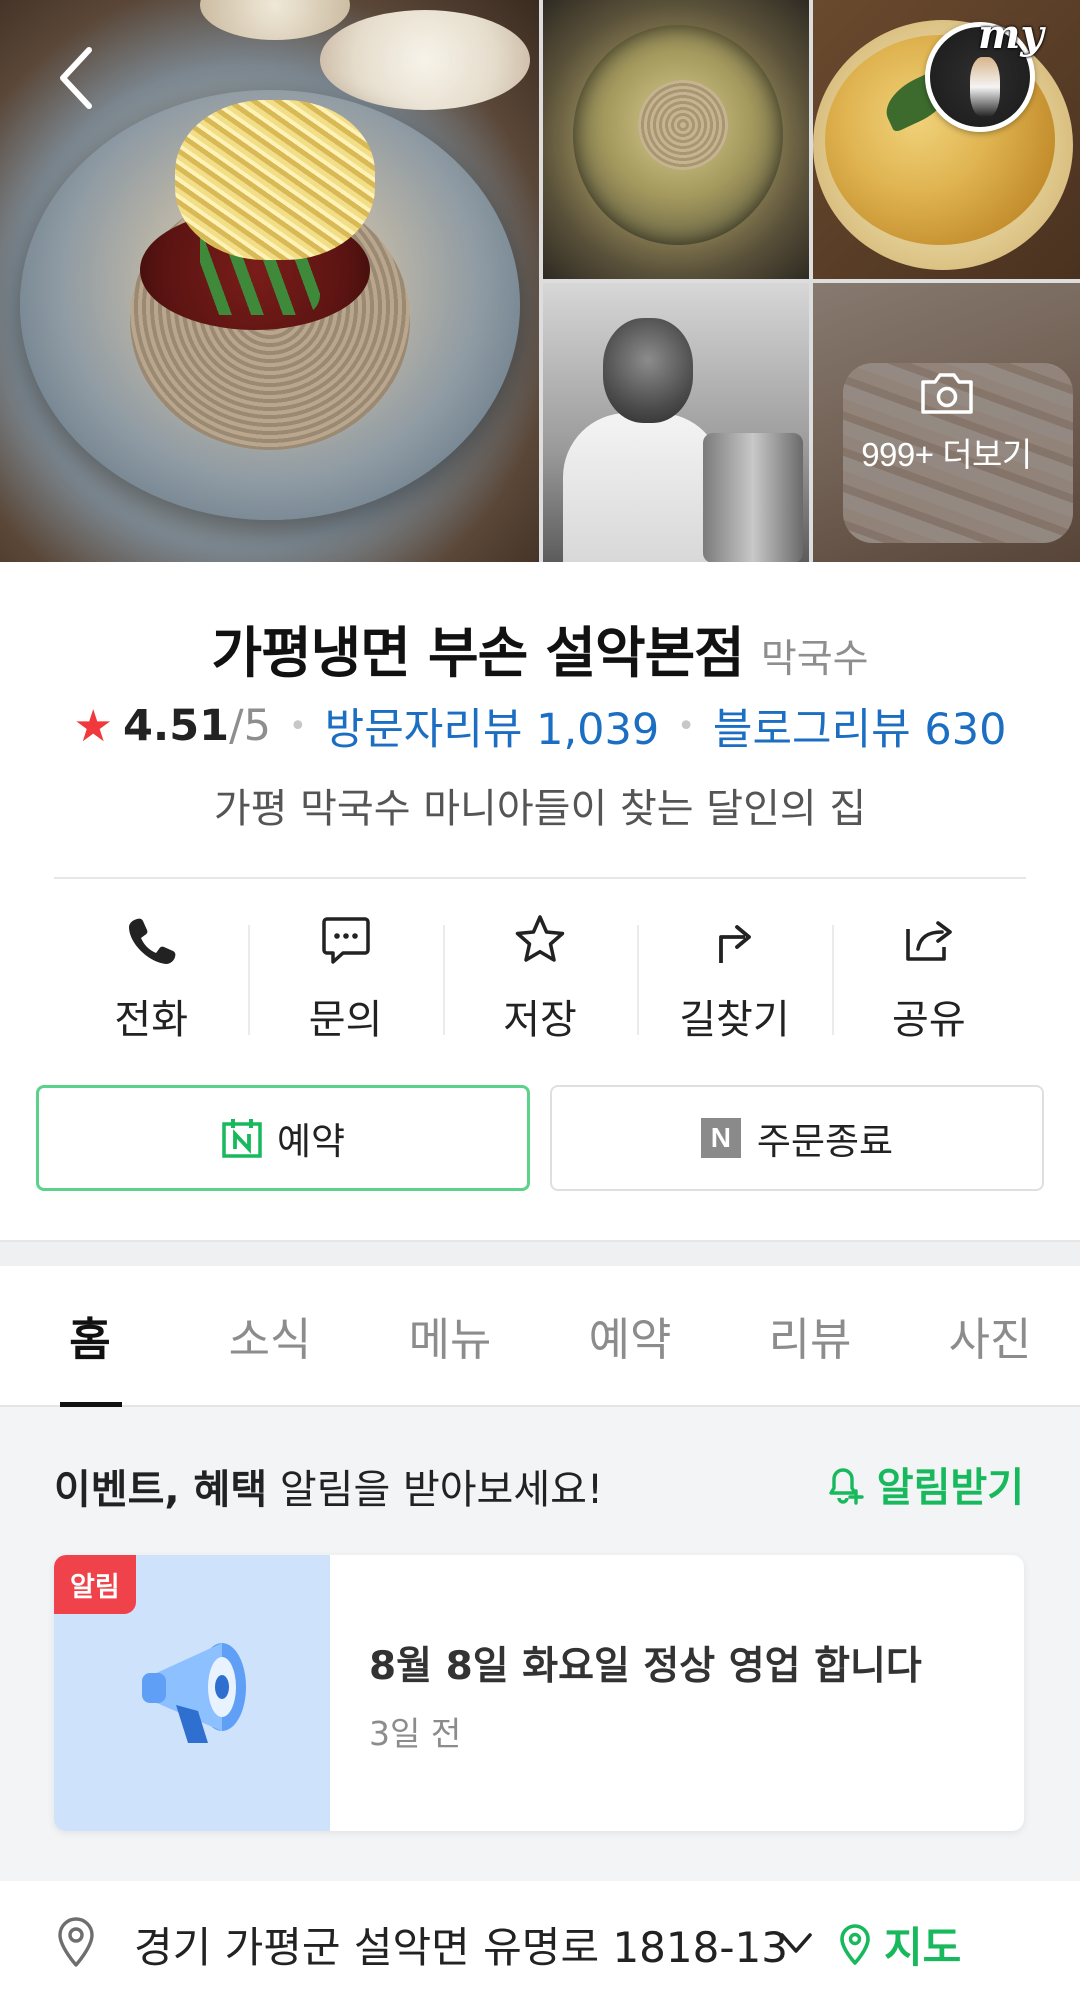 This screenshot has width=1080, height=2001. I want to click on subscribe-alarm-button: 알림받기, so click(922, 1484).